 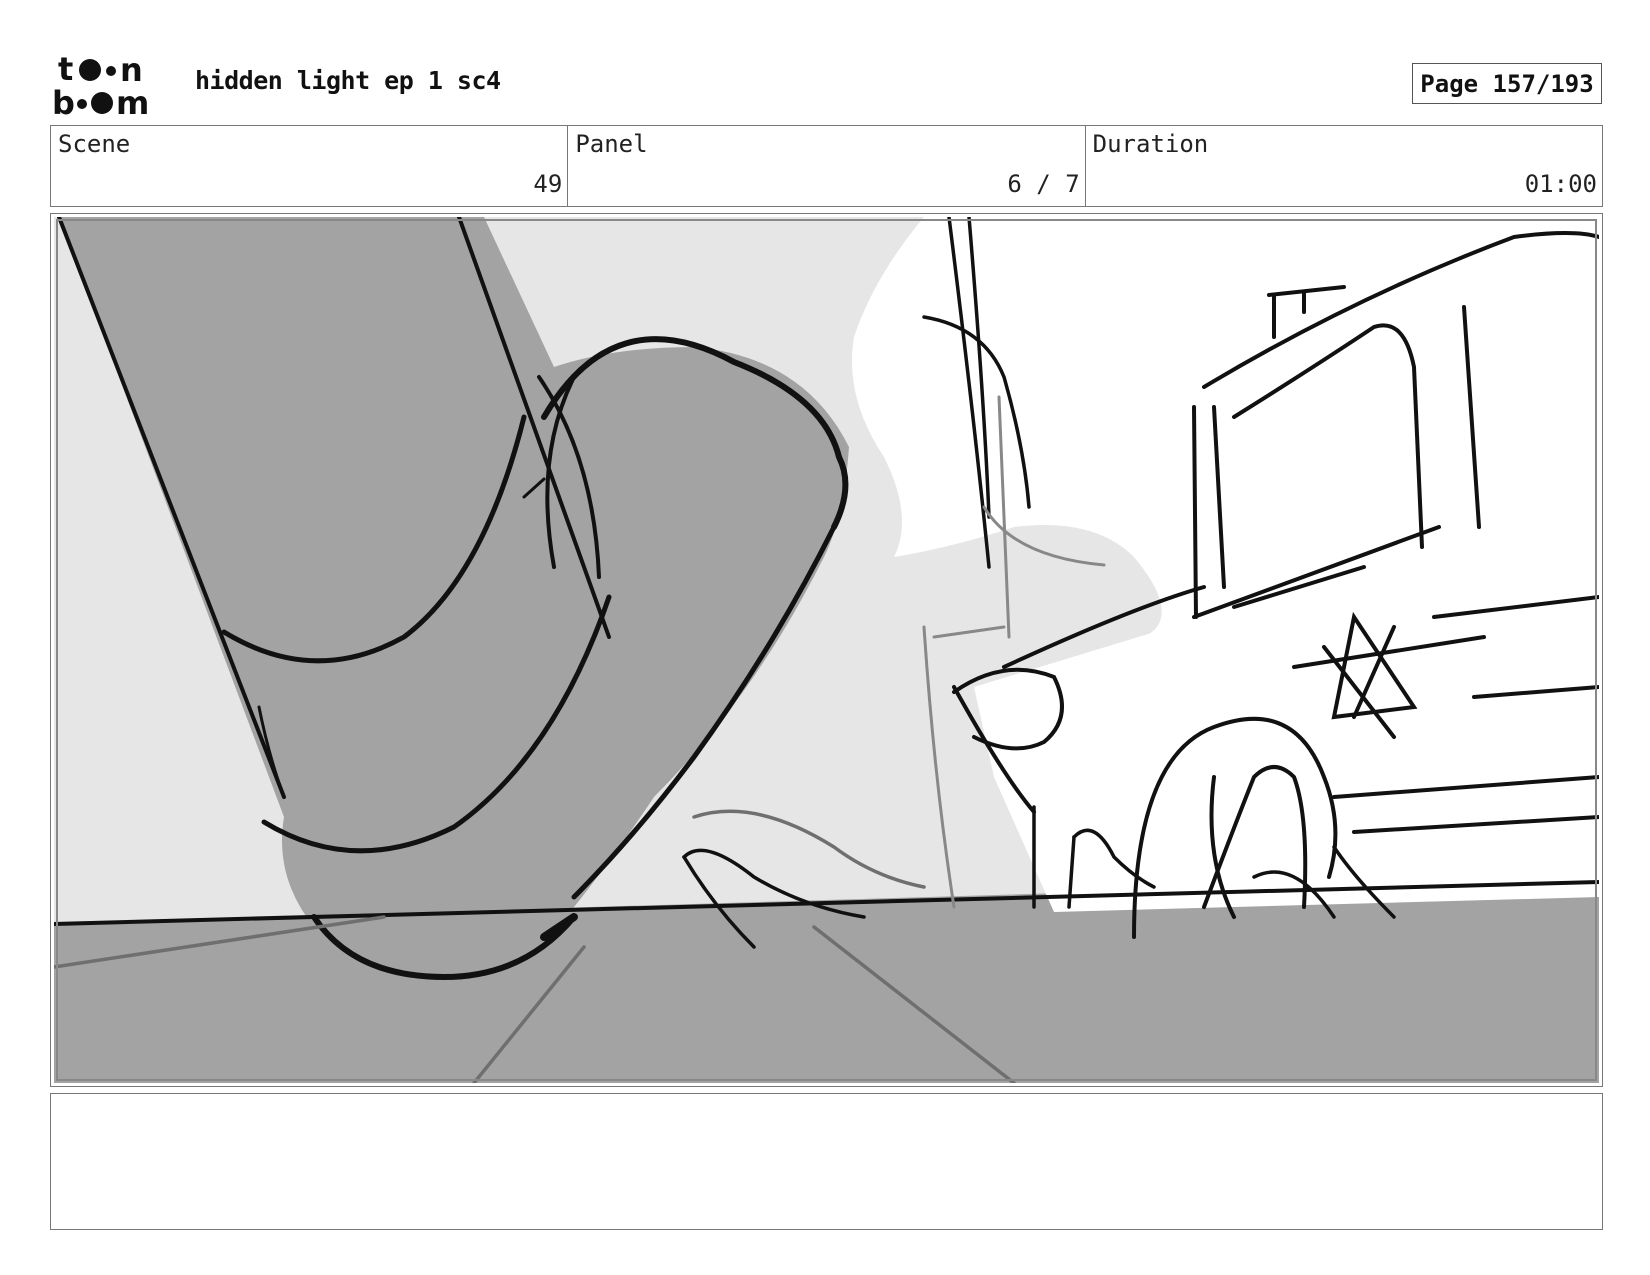 I want to click on panel-info-row: Scene 49 Panel 6 / 7 Duration 01:00, so click(x=826, y=166).